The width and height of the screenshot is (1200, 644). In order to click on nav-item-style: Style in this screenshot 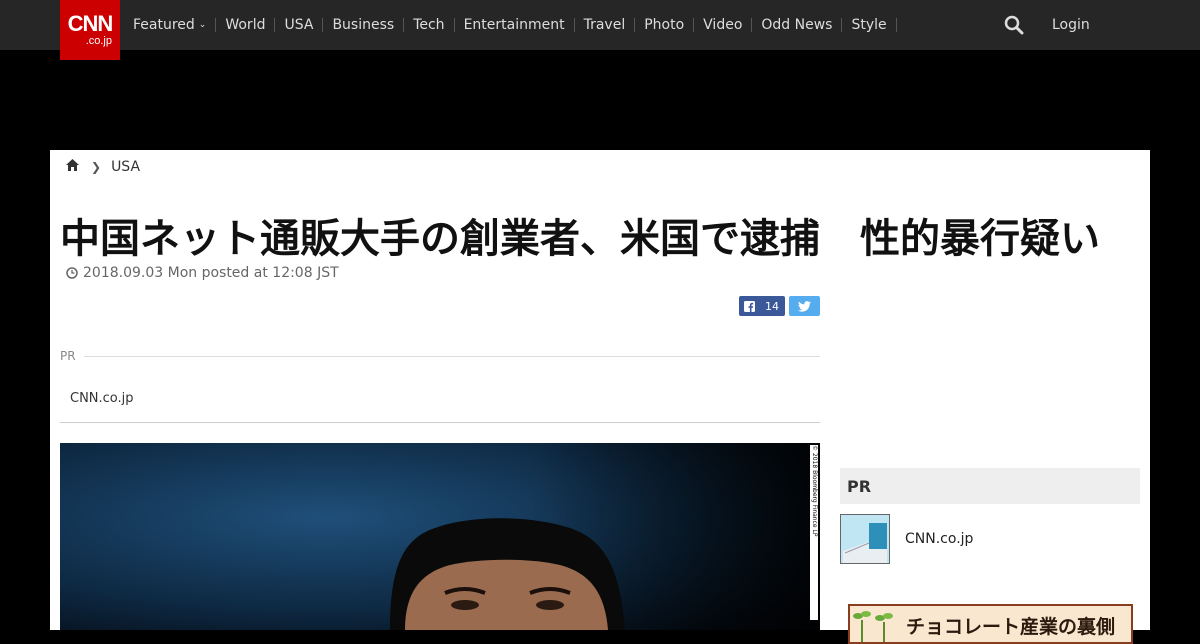, I will do `click(869, 25)`.